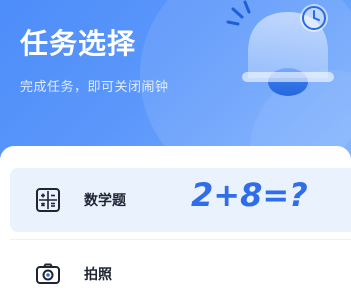 The height and width of the screenshot is (301, 351). I want to click on task-option-label: 数学题, so click(105, 201).